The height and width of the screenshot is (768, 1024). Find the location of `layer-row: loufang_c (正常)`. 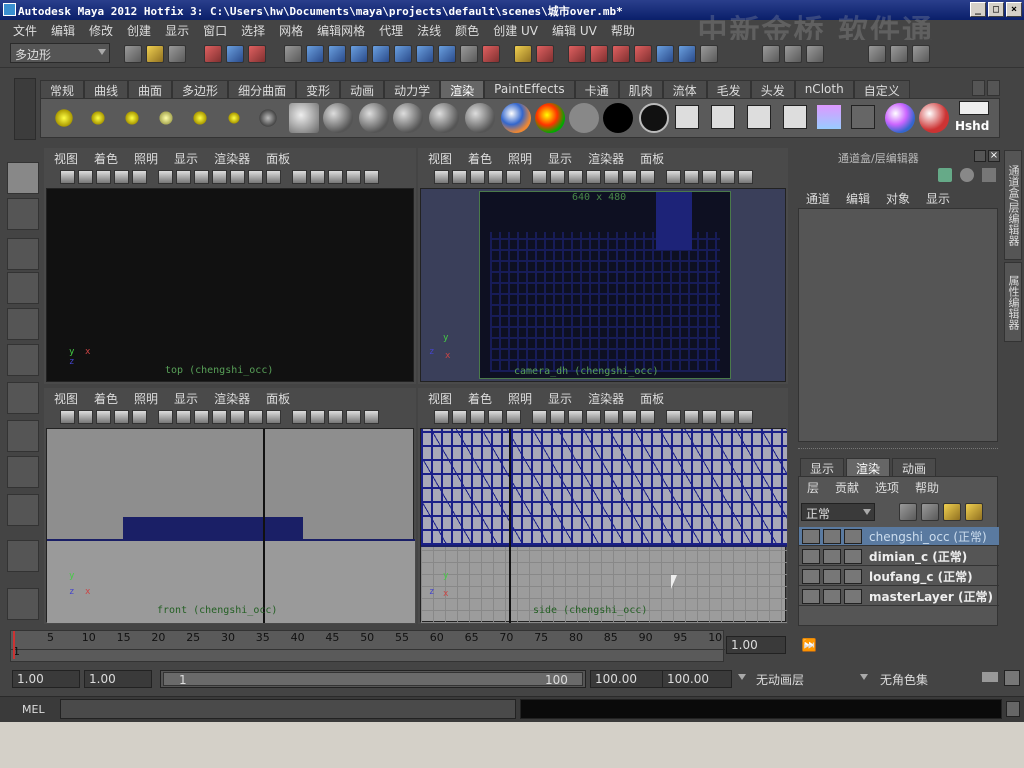

layer-row: loufang_c (正常) is located at coordinates (899, 576).